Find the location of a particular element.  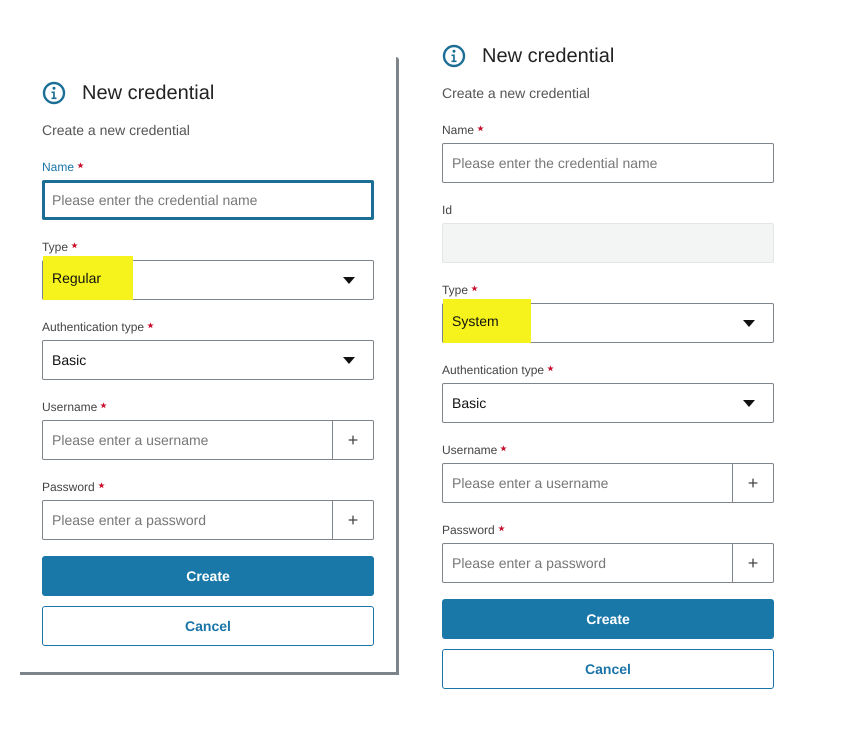

dropdown-value: Regular is located at coordinates (88, 278).